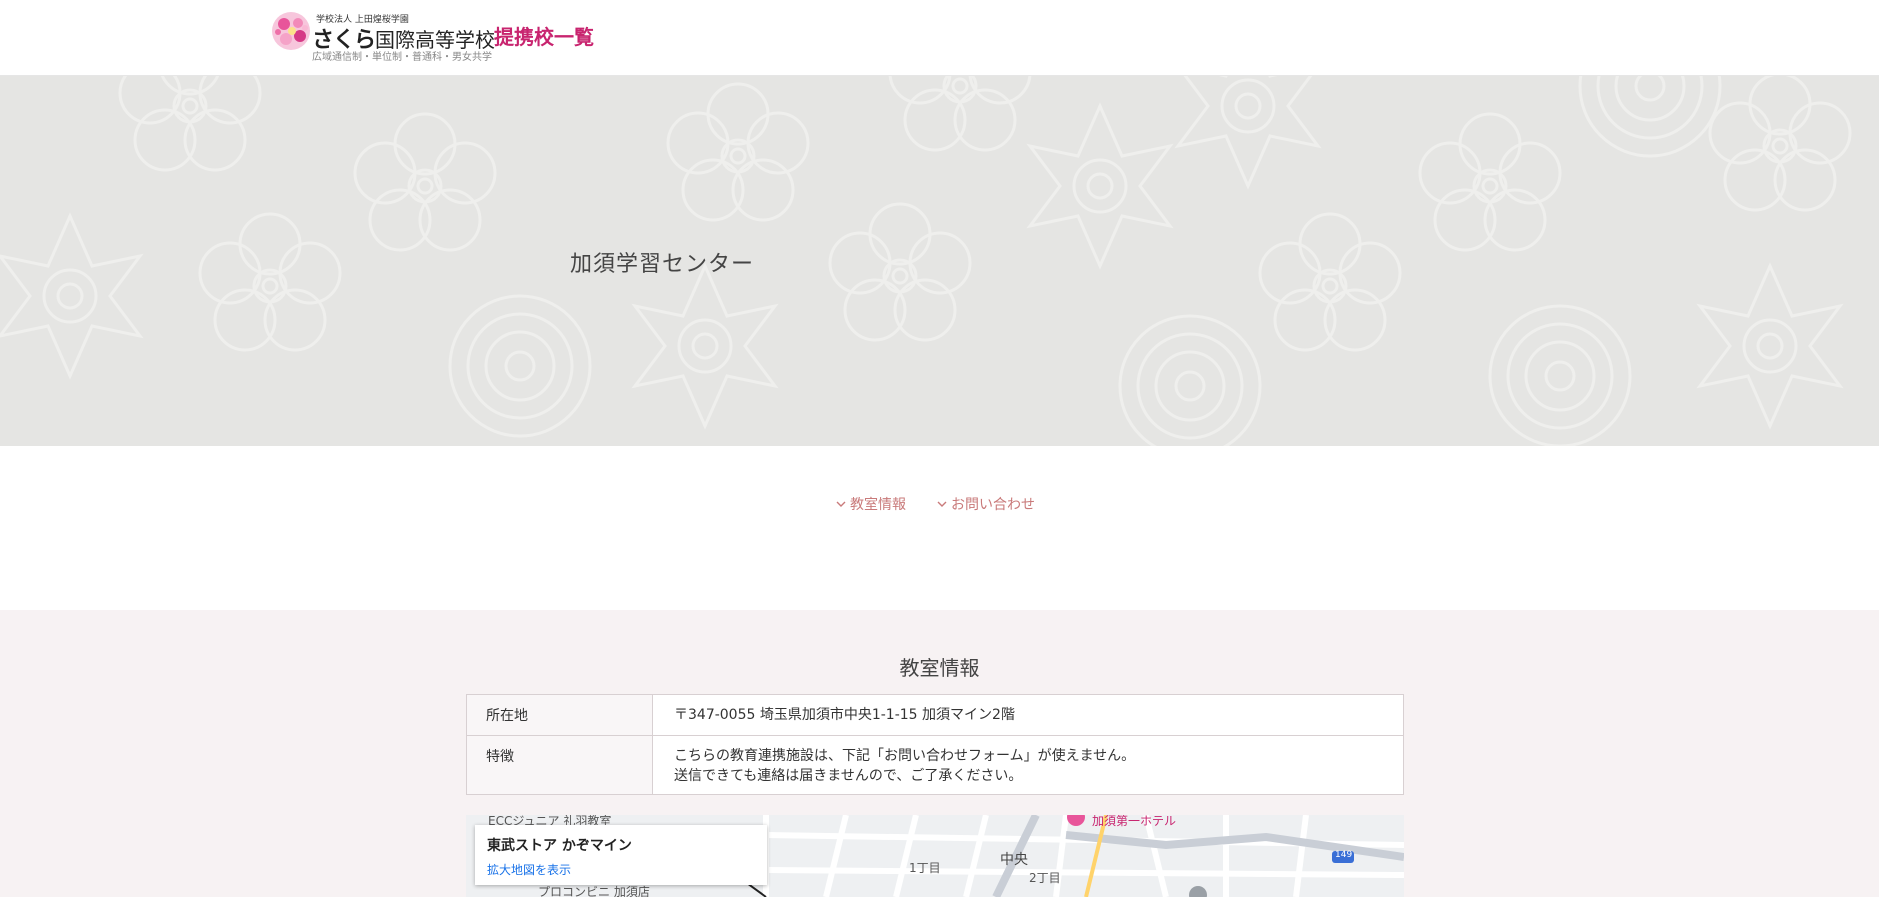  What do you see at coordinates (621, 855) in the screenshot?
I see `map-info-card: 東武ストア かぞマイン 拡大地図を表示` at bounding box center [621, 855].